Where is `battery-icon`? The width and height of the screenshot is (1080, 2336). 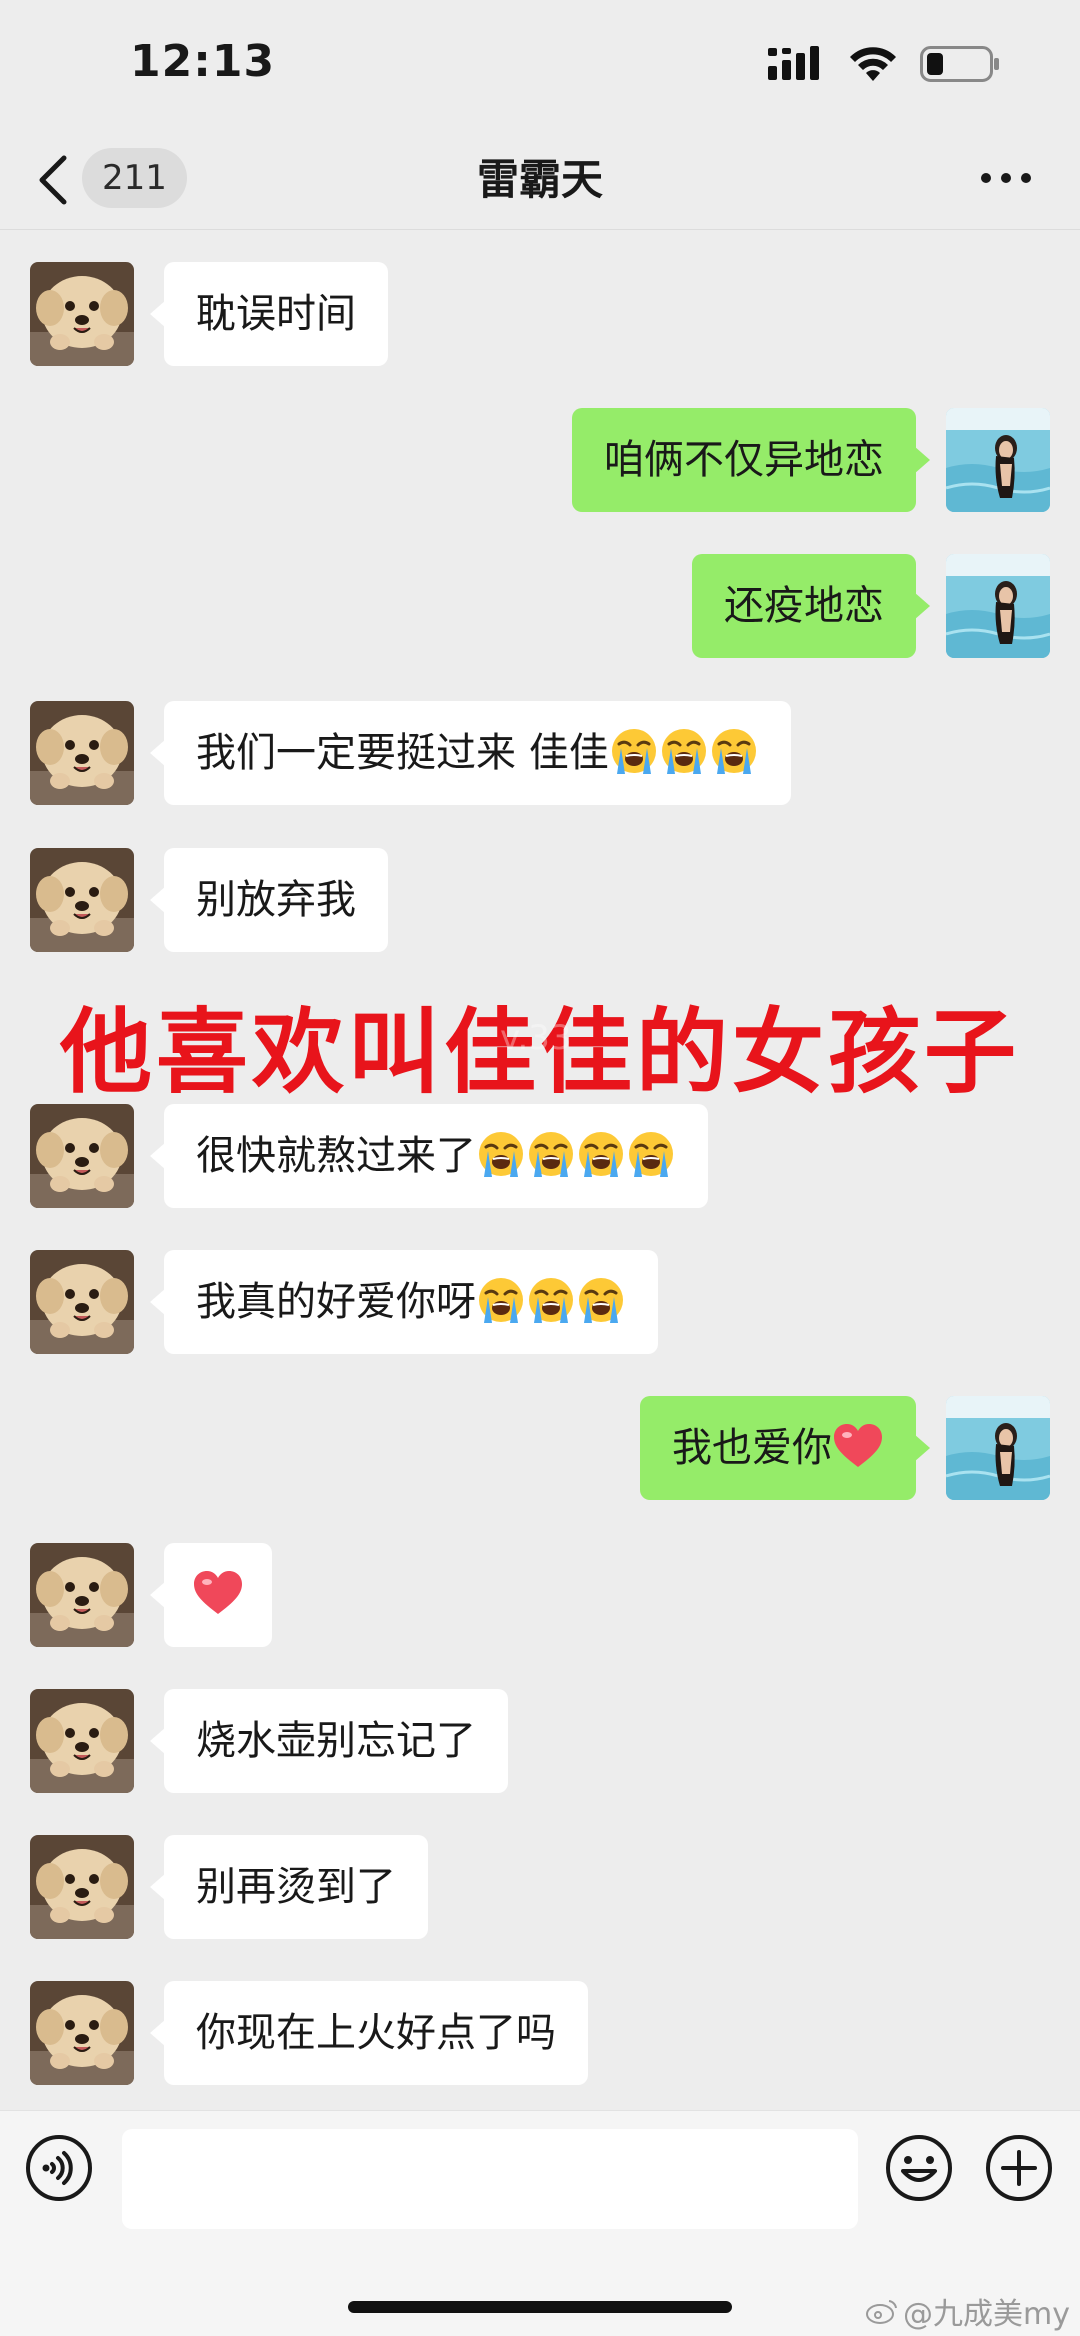
battery-icon is located at coordinates (959, 64).